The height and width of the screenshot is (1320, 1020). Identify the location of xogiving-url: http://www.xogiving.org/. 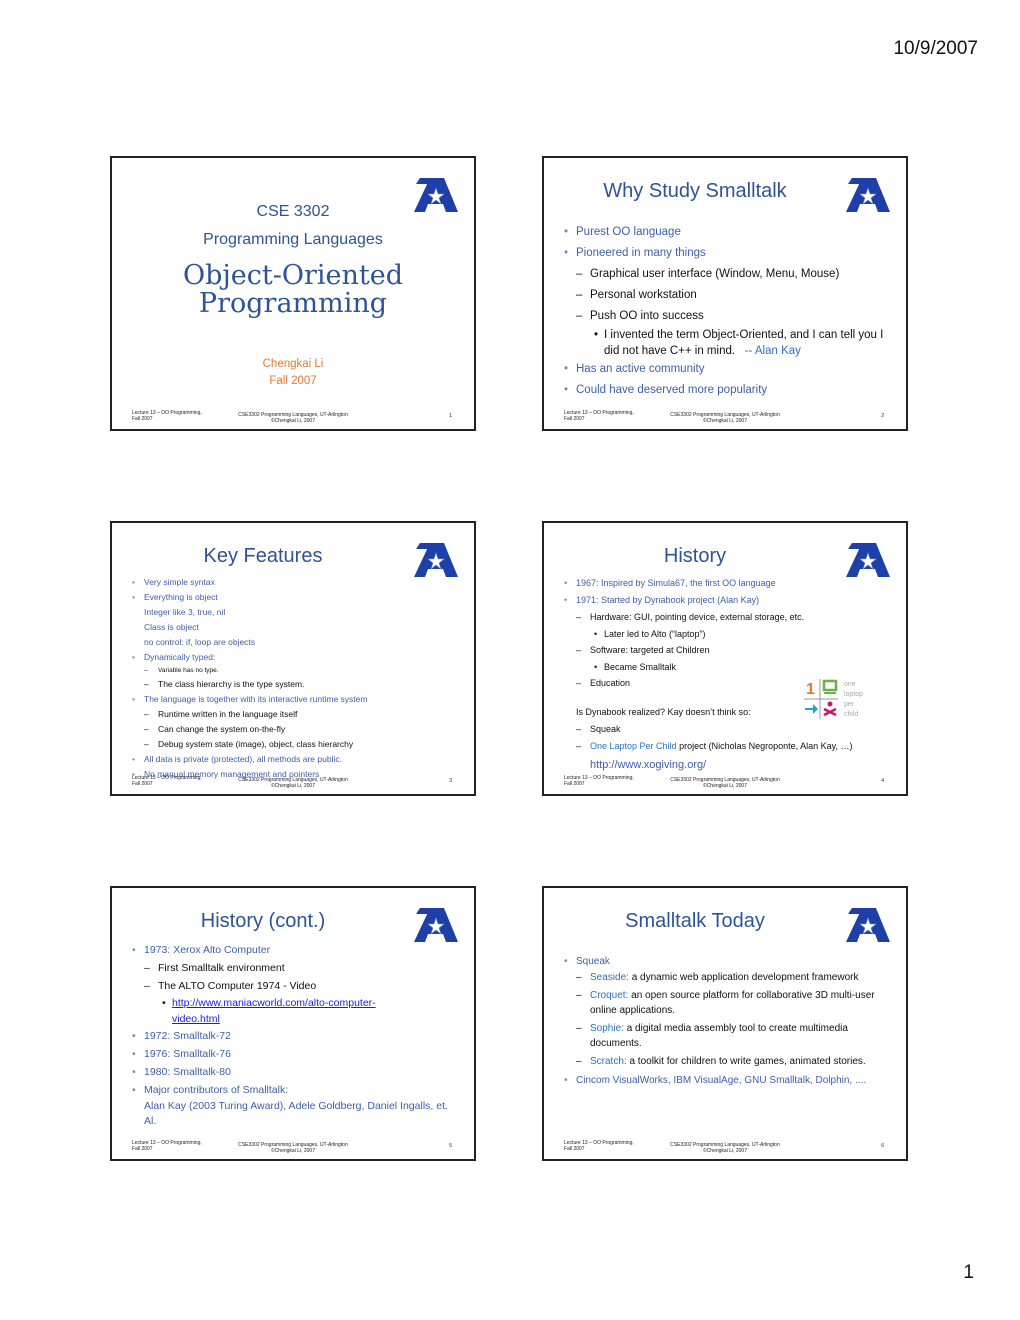
(726, 765).